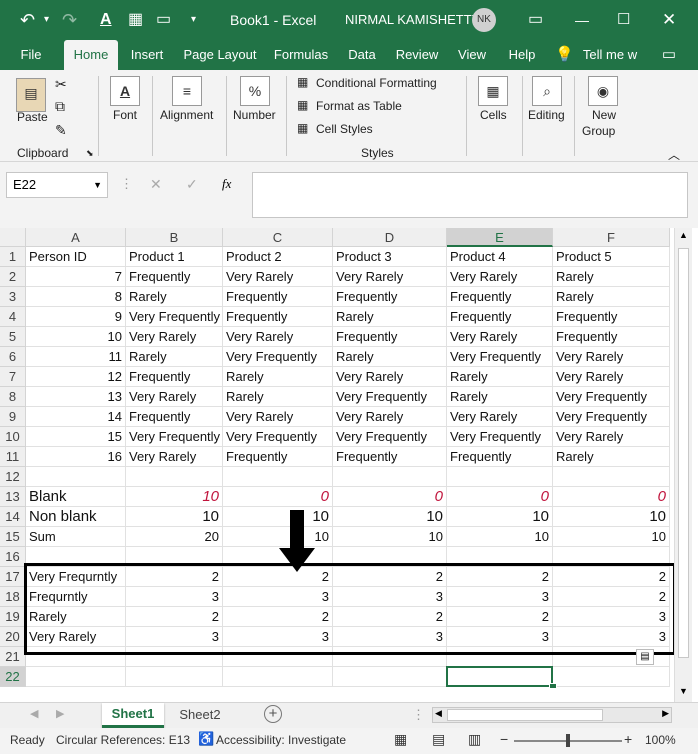 Image resolution: width=698 pixels, height=754 pixels. Describe the element at coordinates (27, 20) in the screenshot. I see `undo-icon: ↶` at that location.